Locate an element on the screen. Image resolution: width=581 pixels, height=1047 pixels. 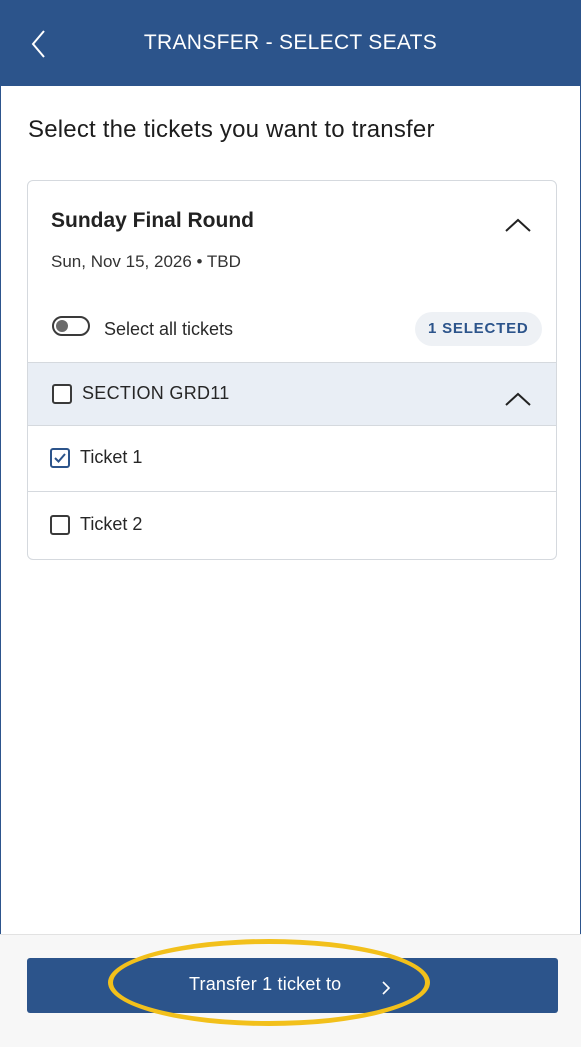
select-all-label: Select all tickets is located at coordinates (169, 329).